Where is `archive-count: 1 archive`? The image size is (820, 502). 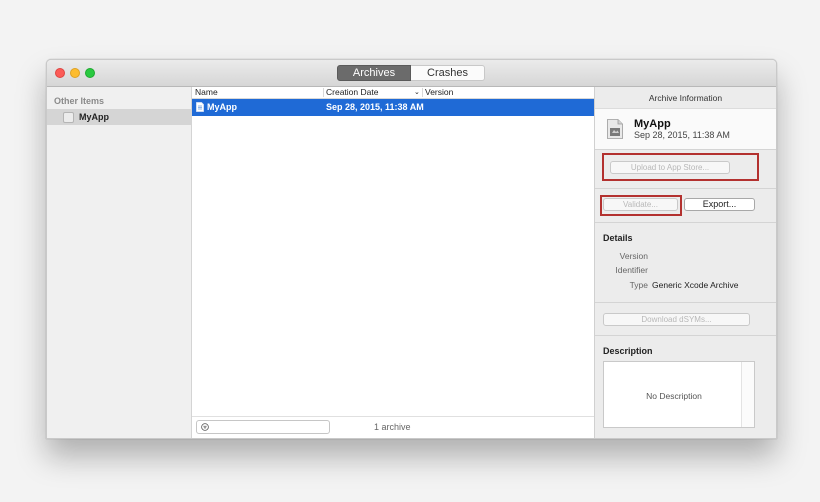 archive-count: 1 archive is located at coordinates (392, 427).